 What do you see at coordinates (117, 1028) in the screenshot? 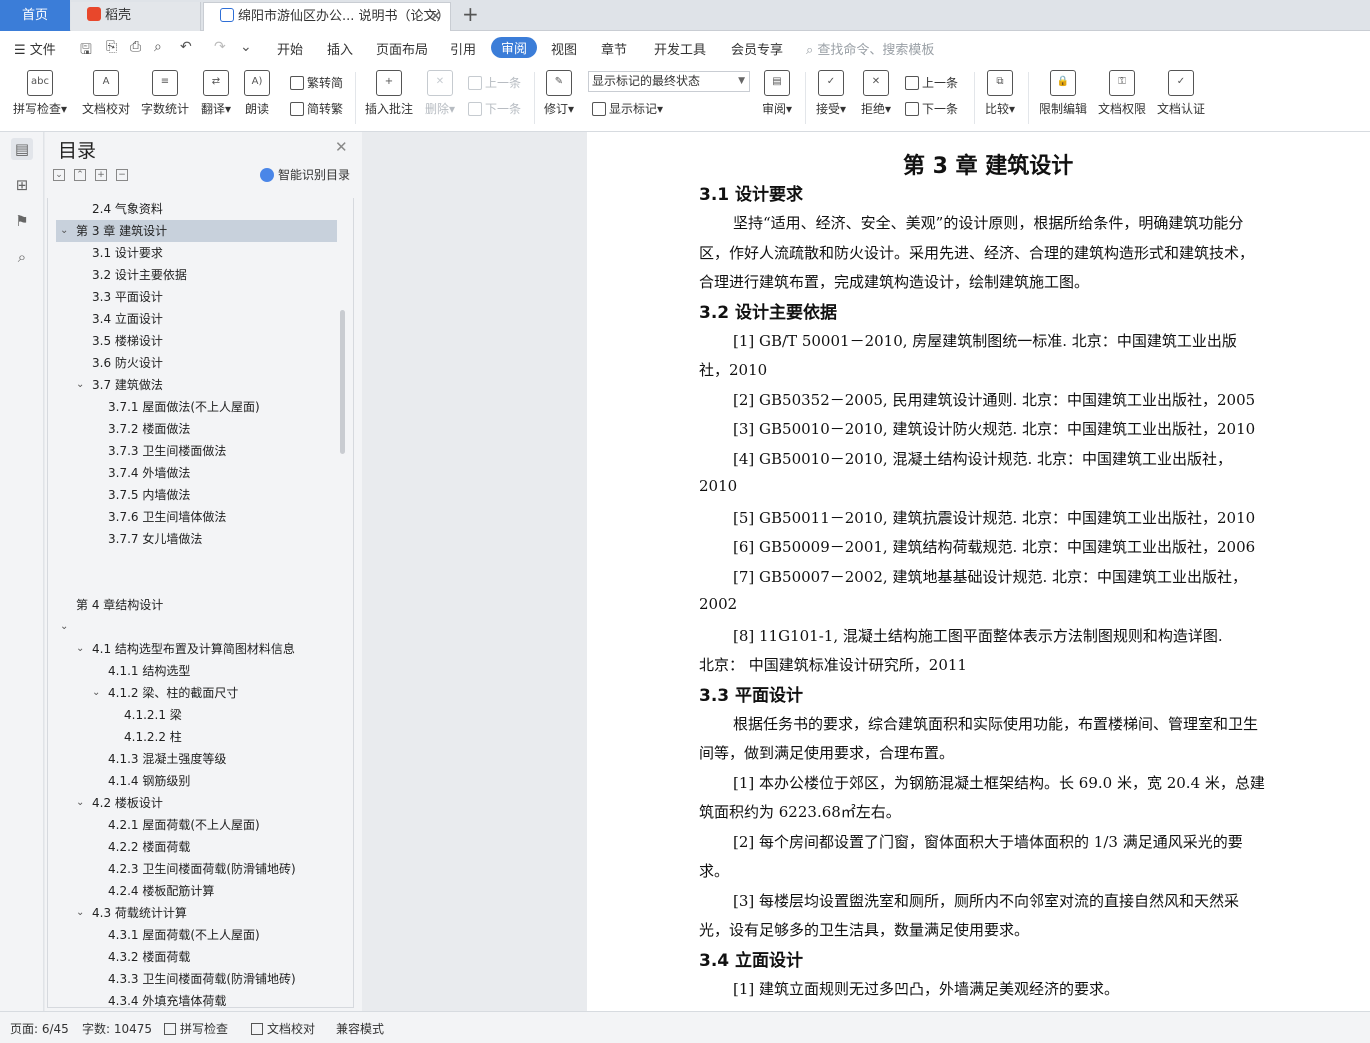
I see `word-count-status: 字数: 10475` at bounding box center [117, 1028].